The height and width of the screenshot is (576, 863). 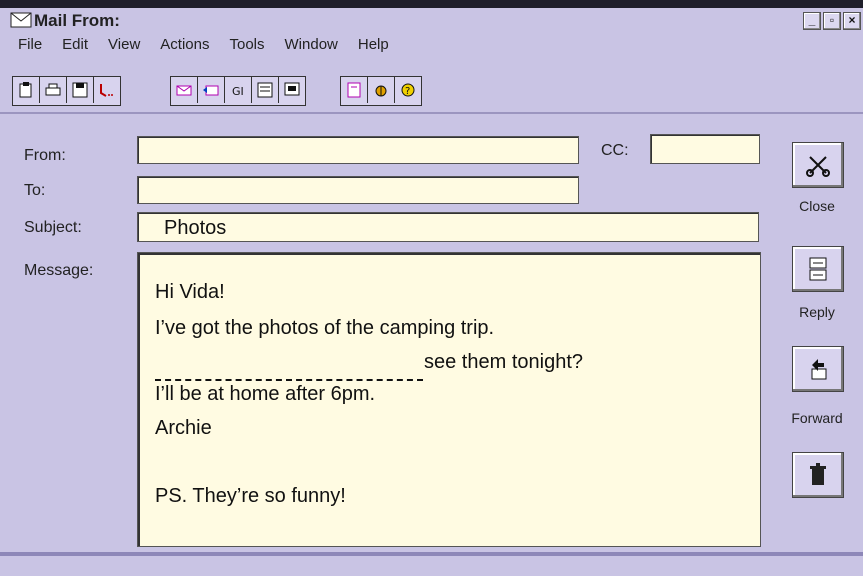 What do you see at coordinates (195, 228) in the screenshot?
I see `subject-value: Photos` at bounding box center [195, 228].